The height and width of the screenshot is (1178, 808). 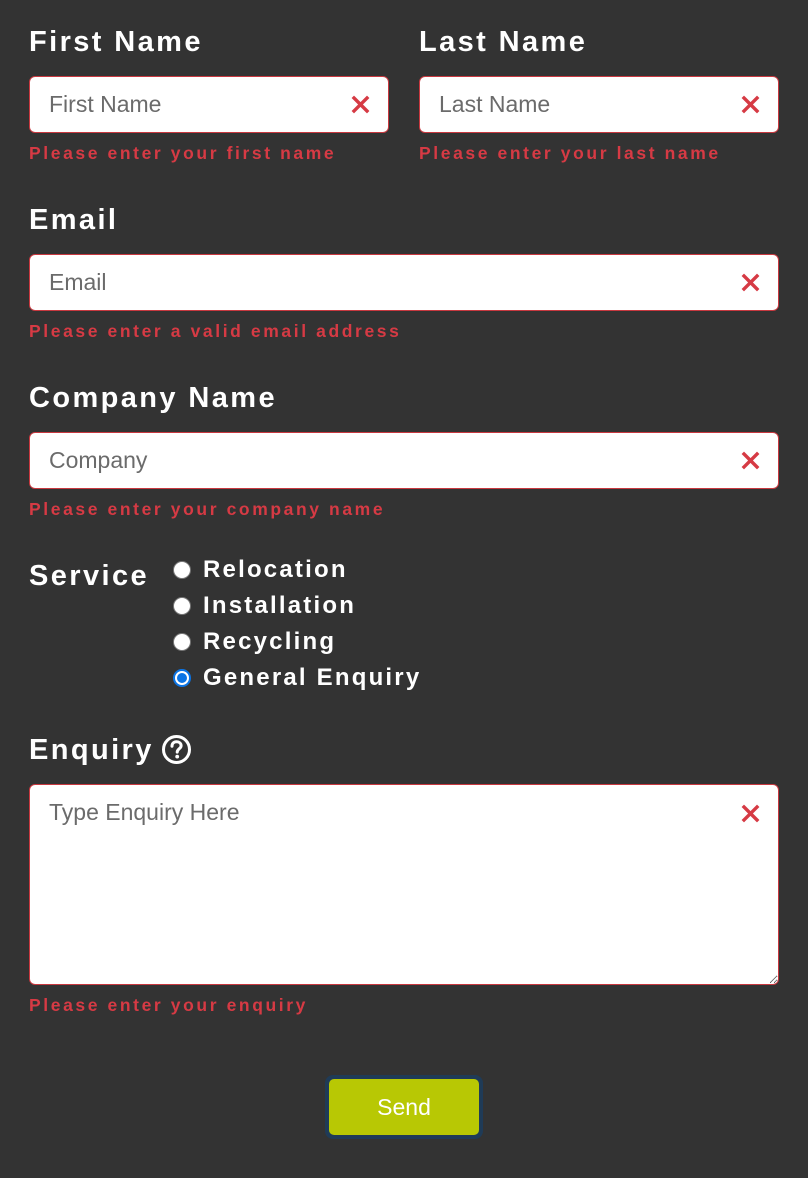 I want to click on radio-label: Relocation, so click(x=275, y=569).